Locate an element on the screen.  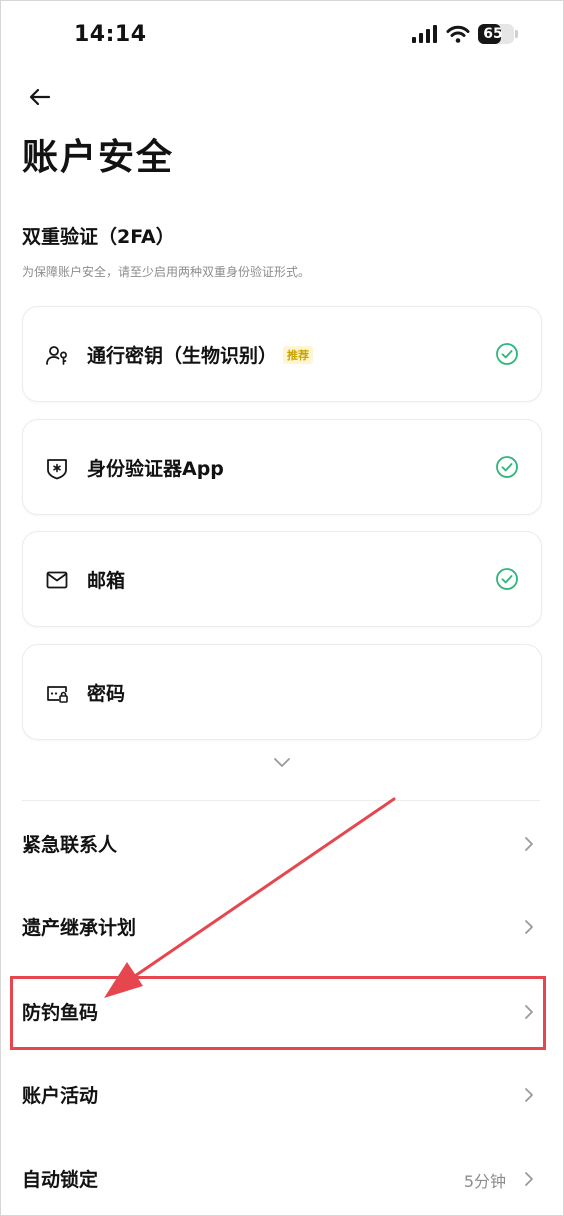
wifi-icon is located at coordinates (458, 34).